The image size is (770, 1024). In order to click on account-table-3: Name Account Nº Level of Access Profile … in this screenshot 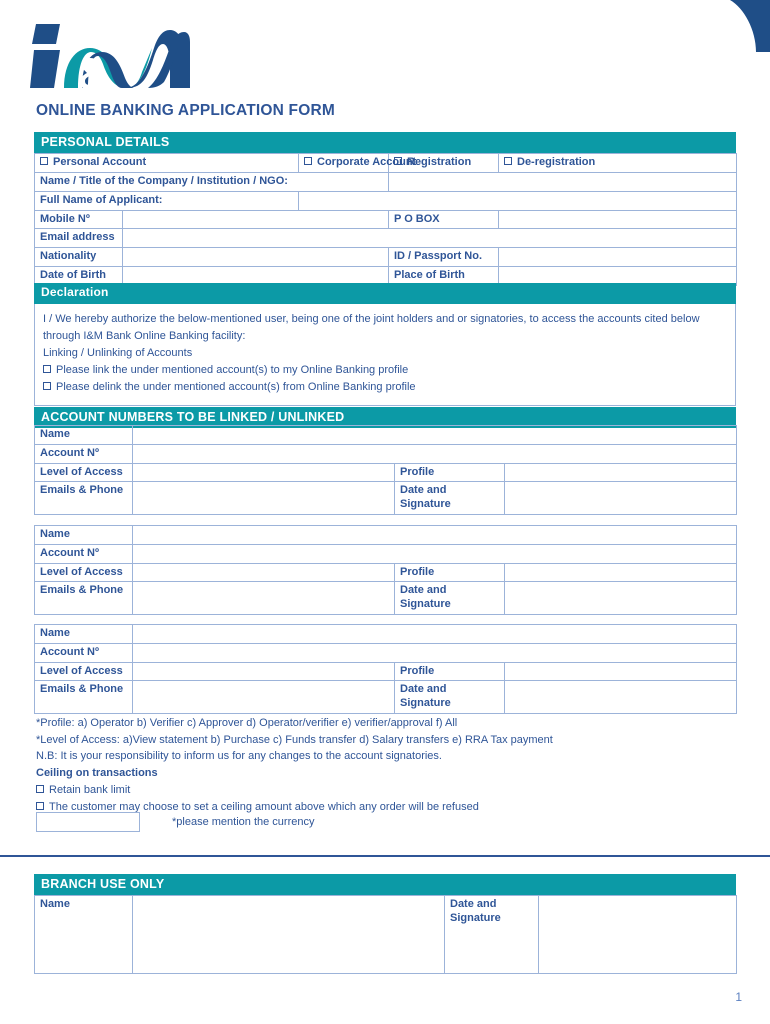, I will do `click(386, 669)`.